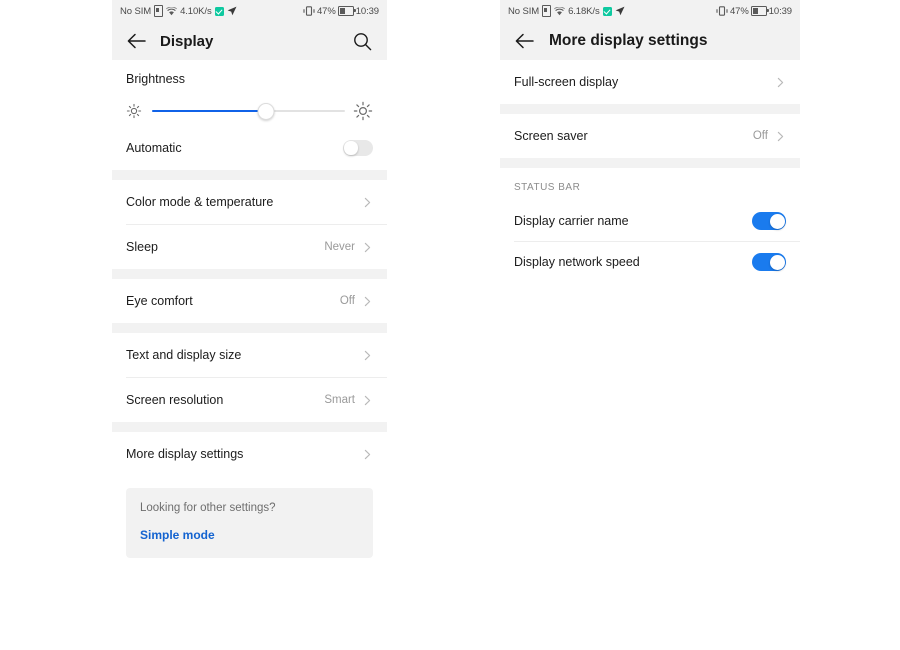  I want to click on network-speed-label: 4.10K/s, so click(196, 11).